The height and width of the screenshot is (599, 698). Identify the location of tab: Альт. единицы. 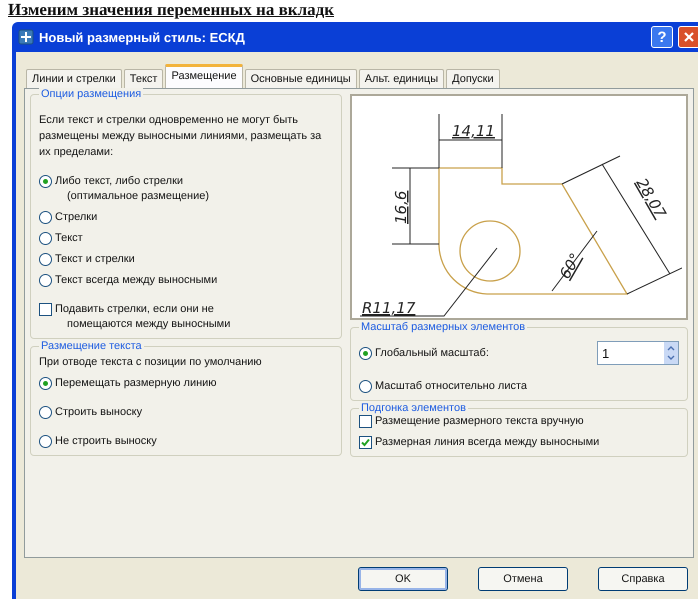
(401, 78).